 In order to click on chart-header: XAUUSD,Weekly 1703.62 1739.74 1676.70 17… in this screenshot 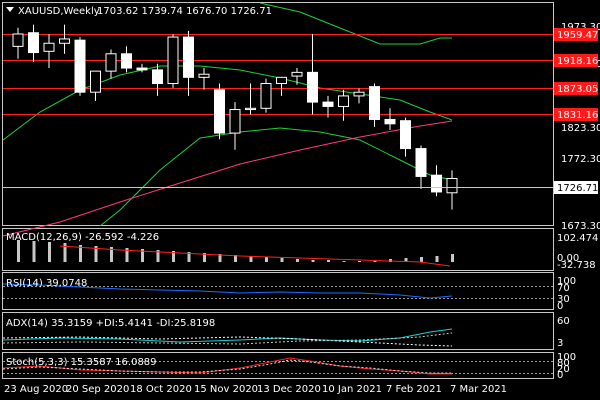, I will do `click(139, 11)`.